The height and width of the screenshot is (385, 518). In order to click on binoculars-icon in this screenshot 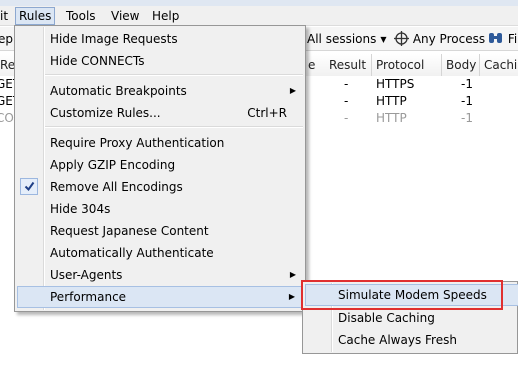, I will do `click(496, 38)`.